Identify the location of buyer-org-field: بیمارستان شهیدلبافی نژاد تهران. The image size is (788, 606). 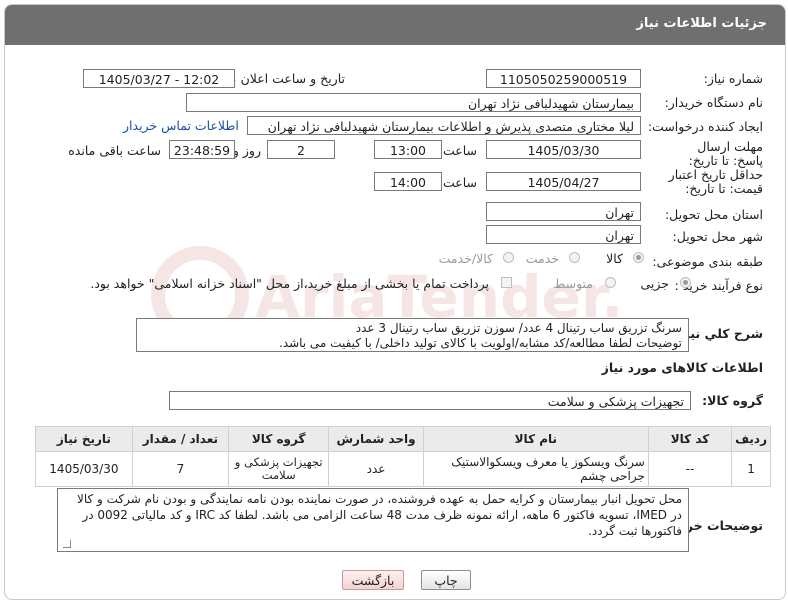
(413, 102).